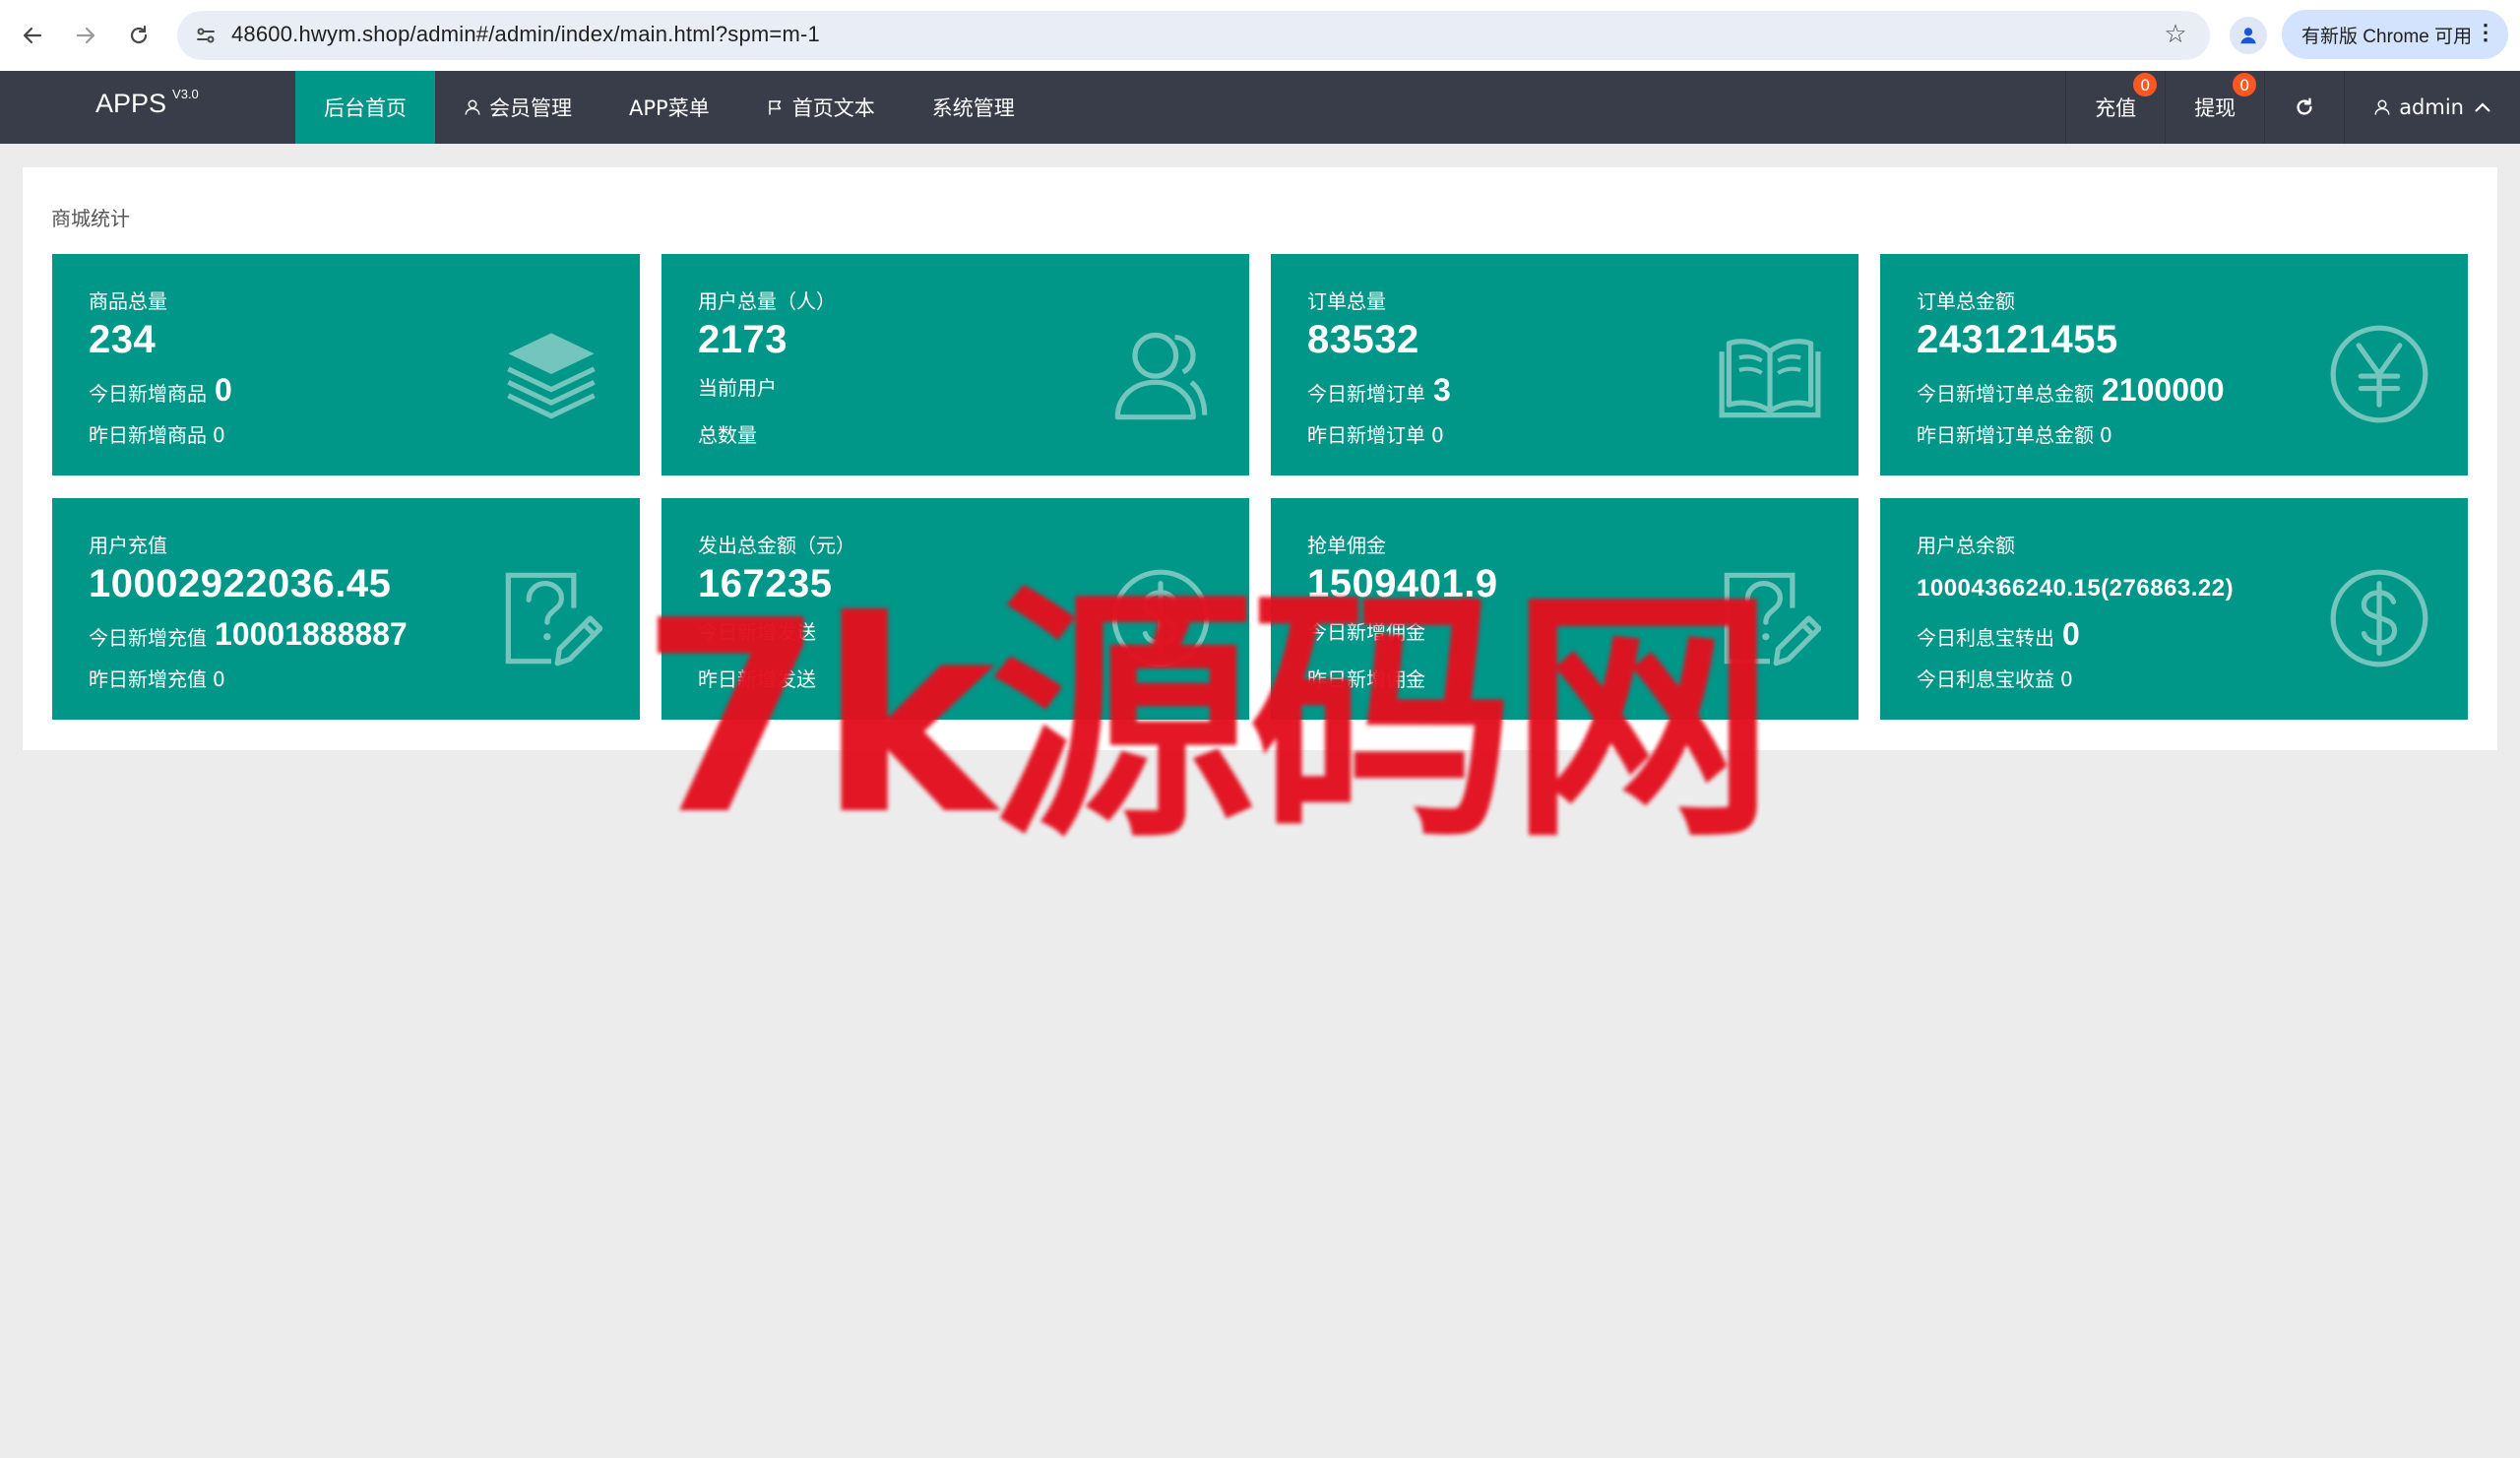 The image size is (2520, 1458). What do you see at coordinates (1363, 339) in the screenshot?
I see `card-value: 83532` at bounding box center [1363, 339].